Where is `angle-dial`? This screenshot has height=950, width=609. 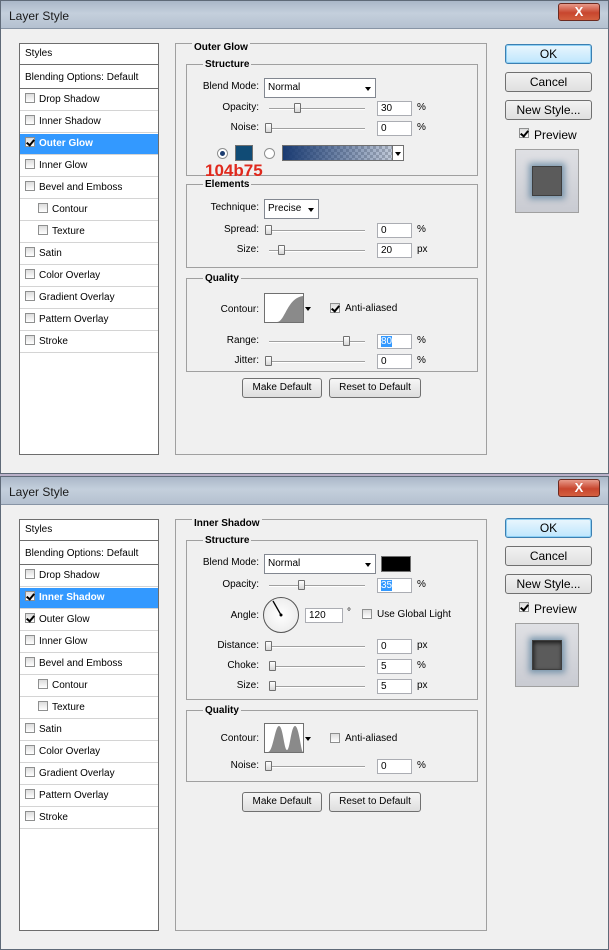
angle-dial is located at coordinates (281, 615).